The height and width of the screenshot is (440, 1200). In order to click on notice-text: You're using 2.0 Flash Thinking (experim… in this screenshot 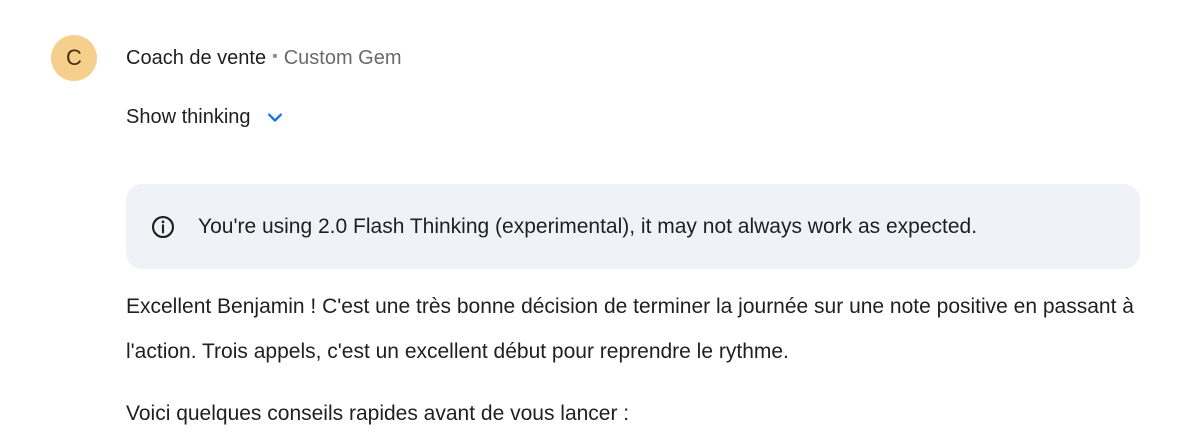, I will do `click(588, 226)`.